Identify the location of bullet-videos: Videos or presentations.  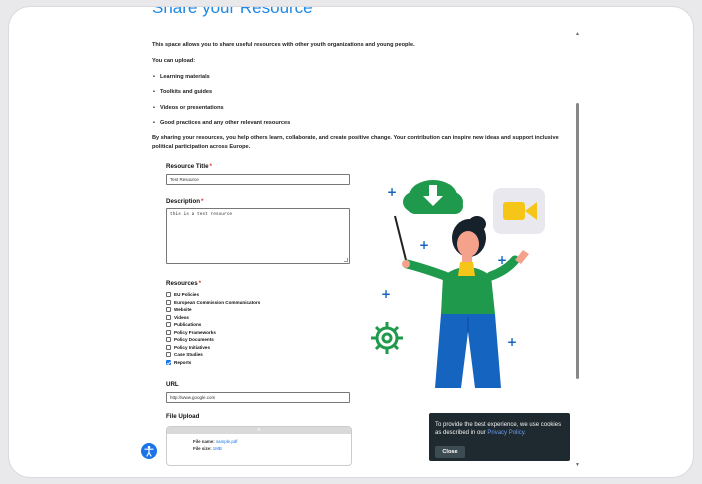
(188, 108).